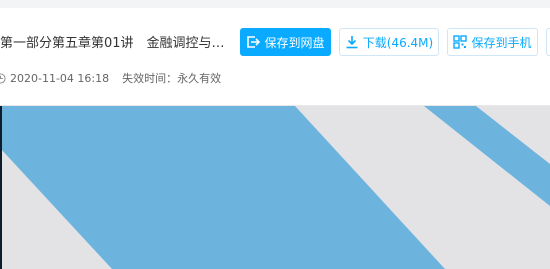 Image resolution: width=550 pixels, height=269 pixels. Describe the element at coordinates (352, 42) in the screenshot. I see `download-icon` at that location.